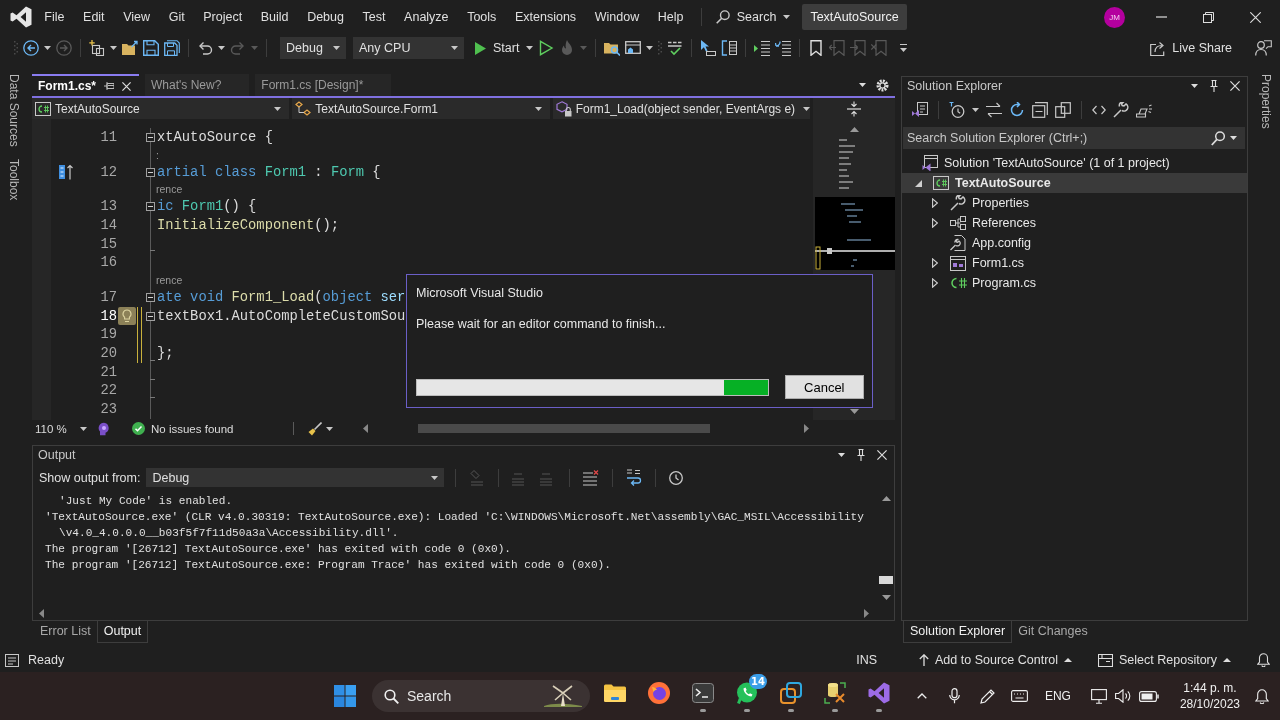  I want to click on notifications-bell-icon, so click(1262, 696).